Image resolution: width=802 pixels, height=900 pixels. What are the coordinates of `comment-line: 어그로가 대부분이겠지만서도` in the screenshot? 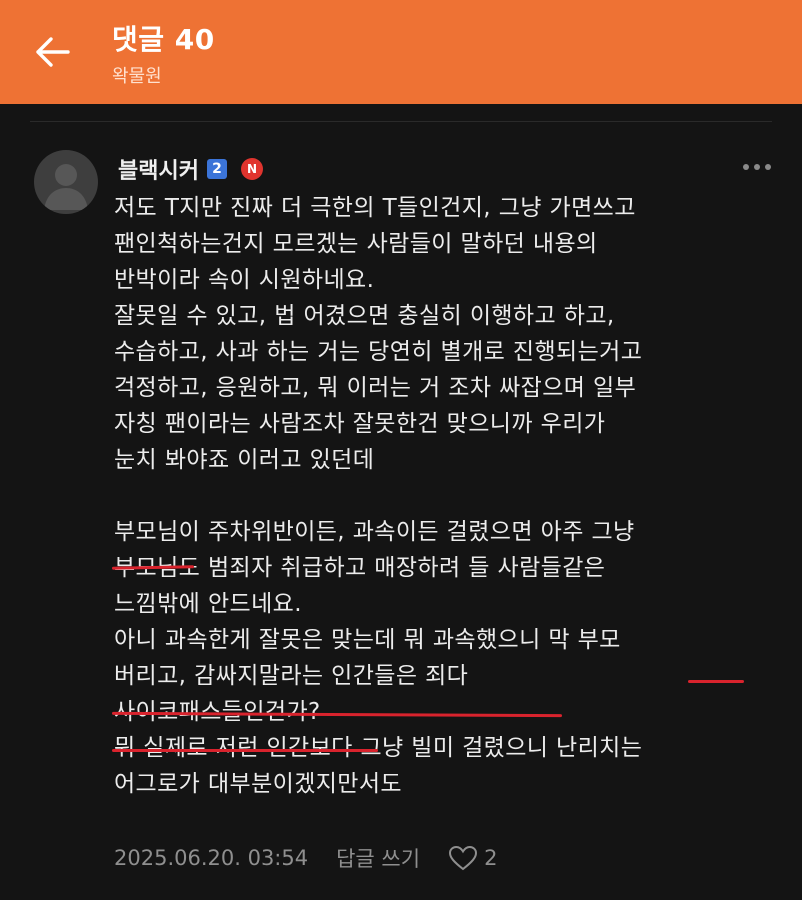 It's located at (258, 784).